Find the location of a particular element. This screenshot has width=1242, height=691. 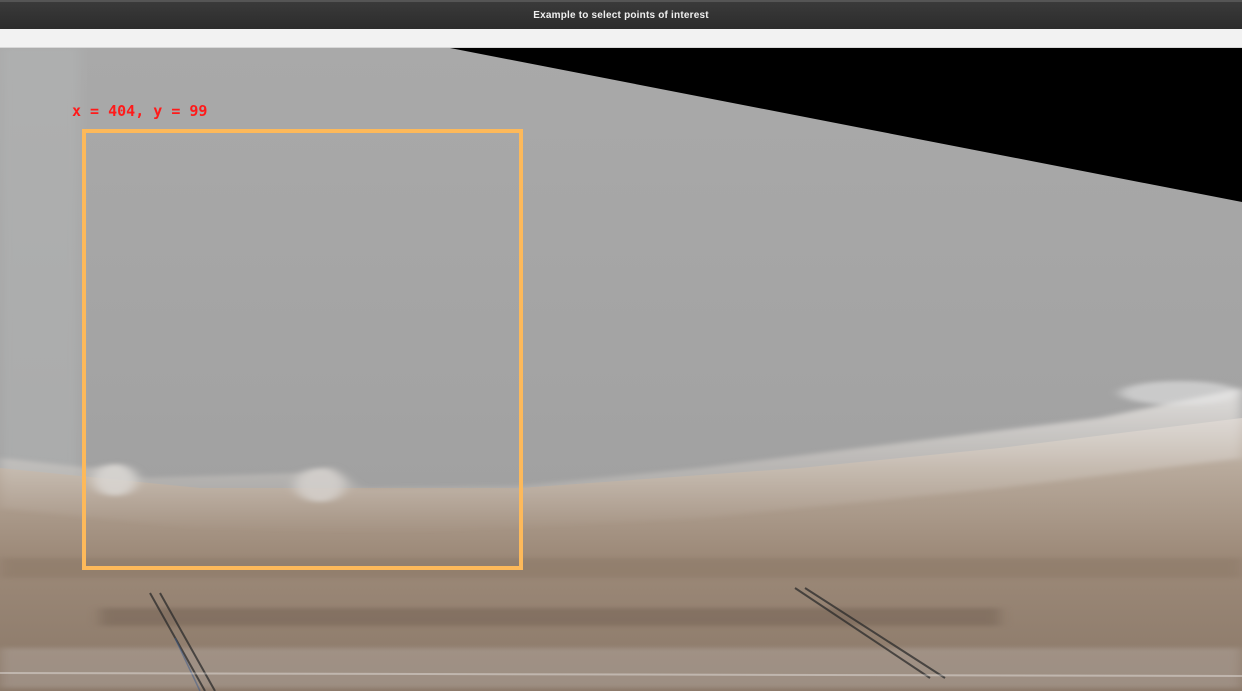

window-title: Example to select points of interest is located at coordinates (621, 15).